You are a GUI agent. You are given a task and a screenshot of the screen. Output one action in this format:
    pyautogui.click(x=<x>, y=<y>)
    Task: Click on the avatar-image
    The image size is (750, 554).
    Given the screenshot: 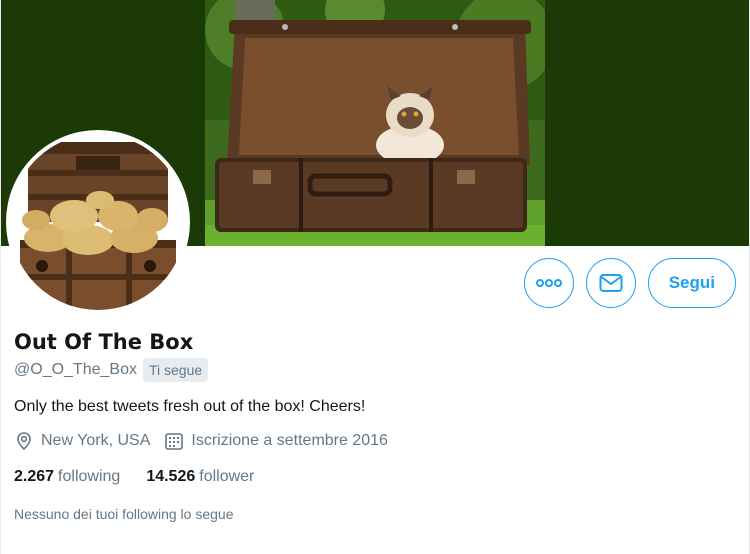 What is the action you would take?
    pyautogui.click(x=98, y=222)
    